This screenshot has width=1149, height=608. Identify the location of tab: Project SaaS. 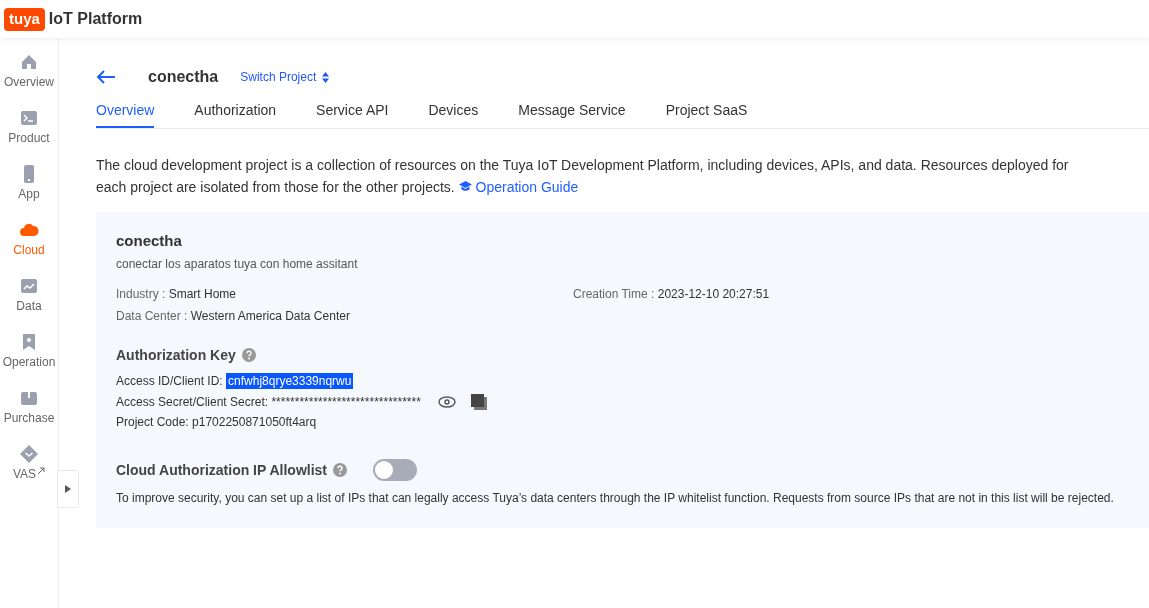
(706, 113).